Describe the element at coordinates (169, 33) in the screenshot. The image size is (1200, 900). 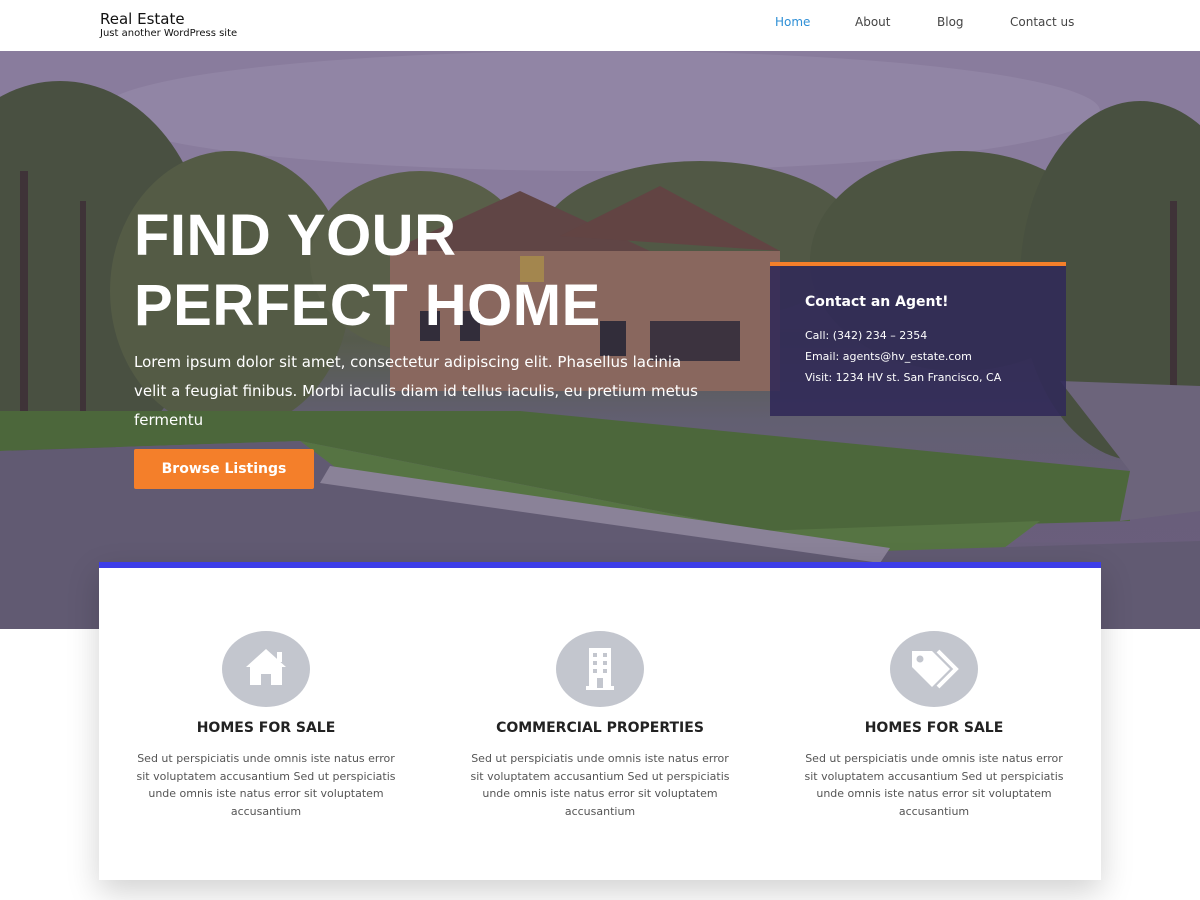
I see `site-tagline: Just another WordPress site` at that location.